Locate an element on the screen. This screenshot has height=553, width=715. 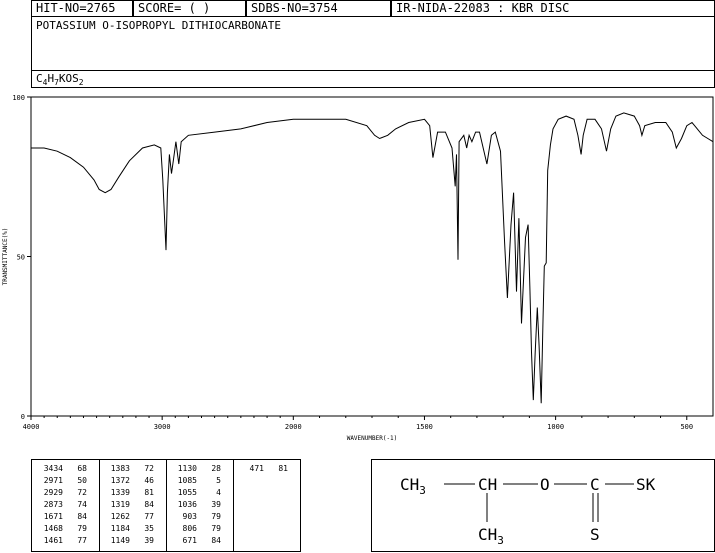
peak-row: 1468 79 is located at coordinates (62, 529).